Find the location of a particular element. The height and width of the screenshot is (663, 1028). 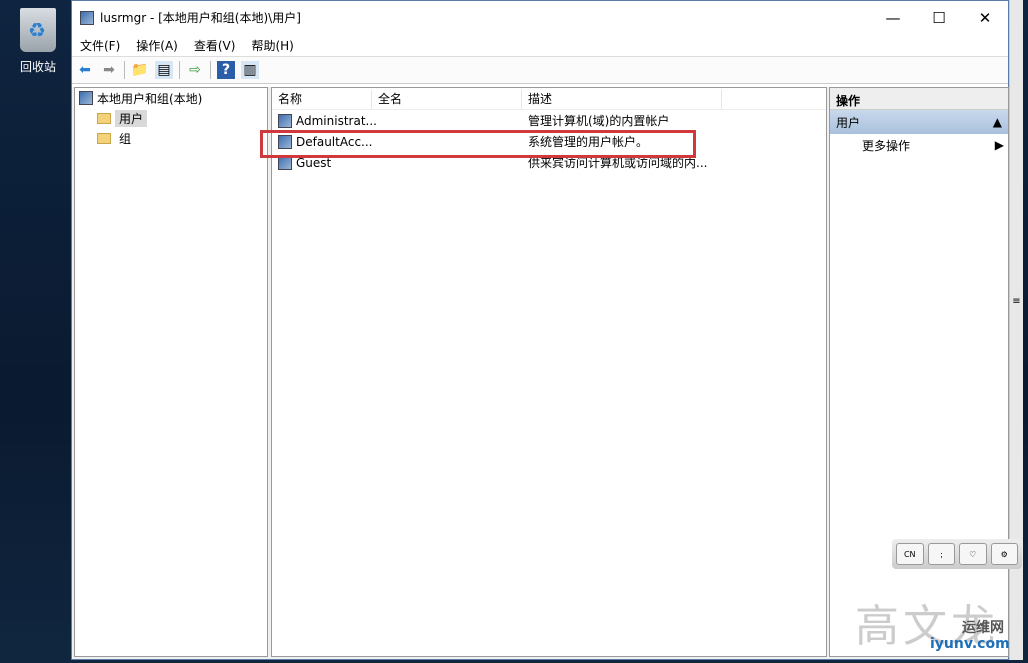

tree-item-label: 组 is located at coordinates (125, 138).